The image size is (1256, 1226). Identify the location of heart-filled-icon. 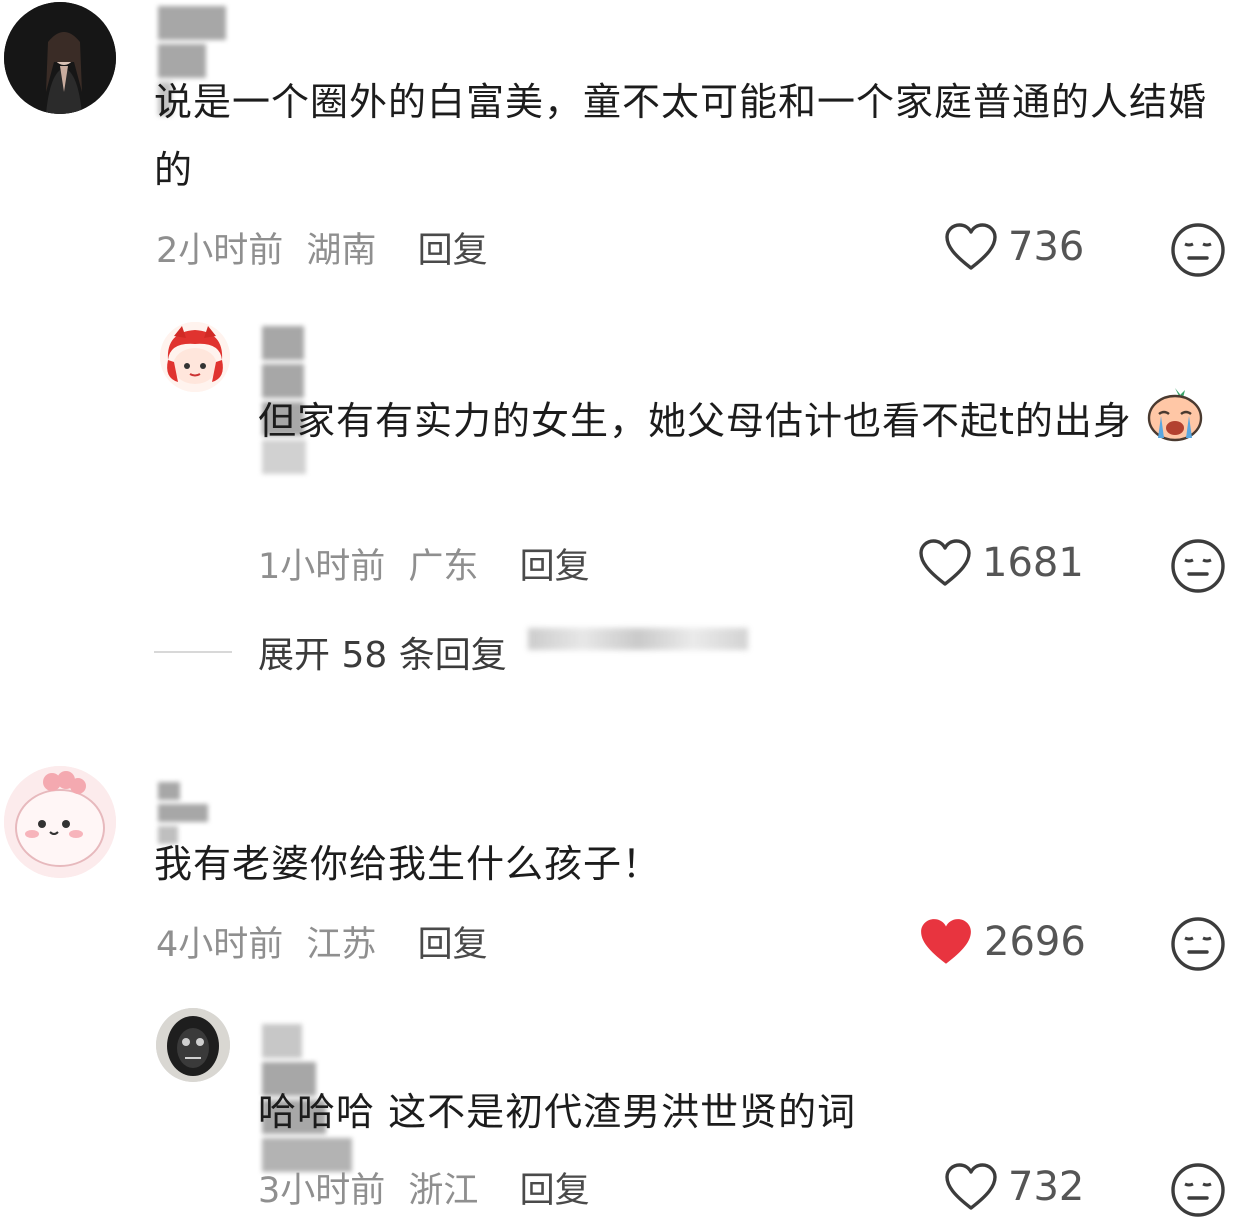
(946, 941).